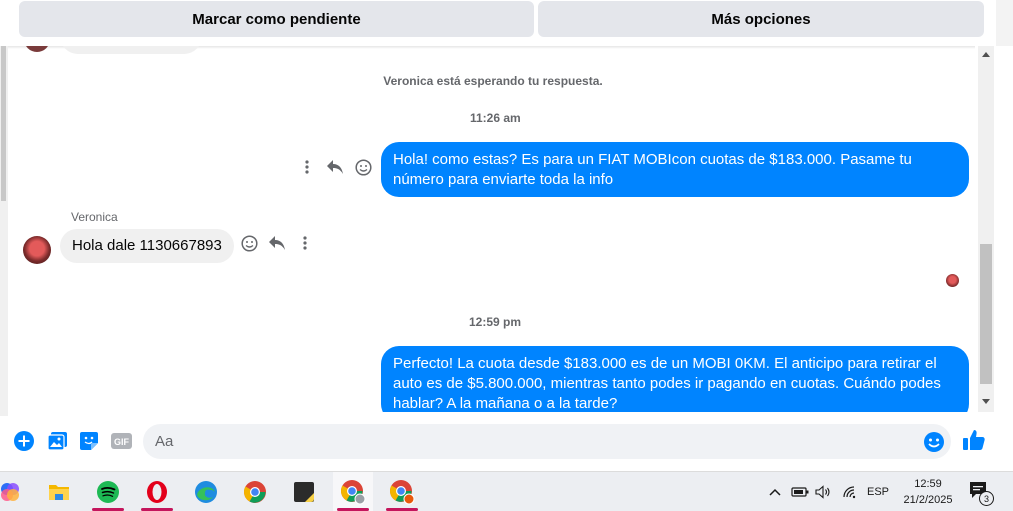 This screenshot has width=1013, height=511. Describe the element at coordinates (24, 441) in the screenshot. I see `plus-icon` at that location.